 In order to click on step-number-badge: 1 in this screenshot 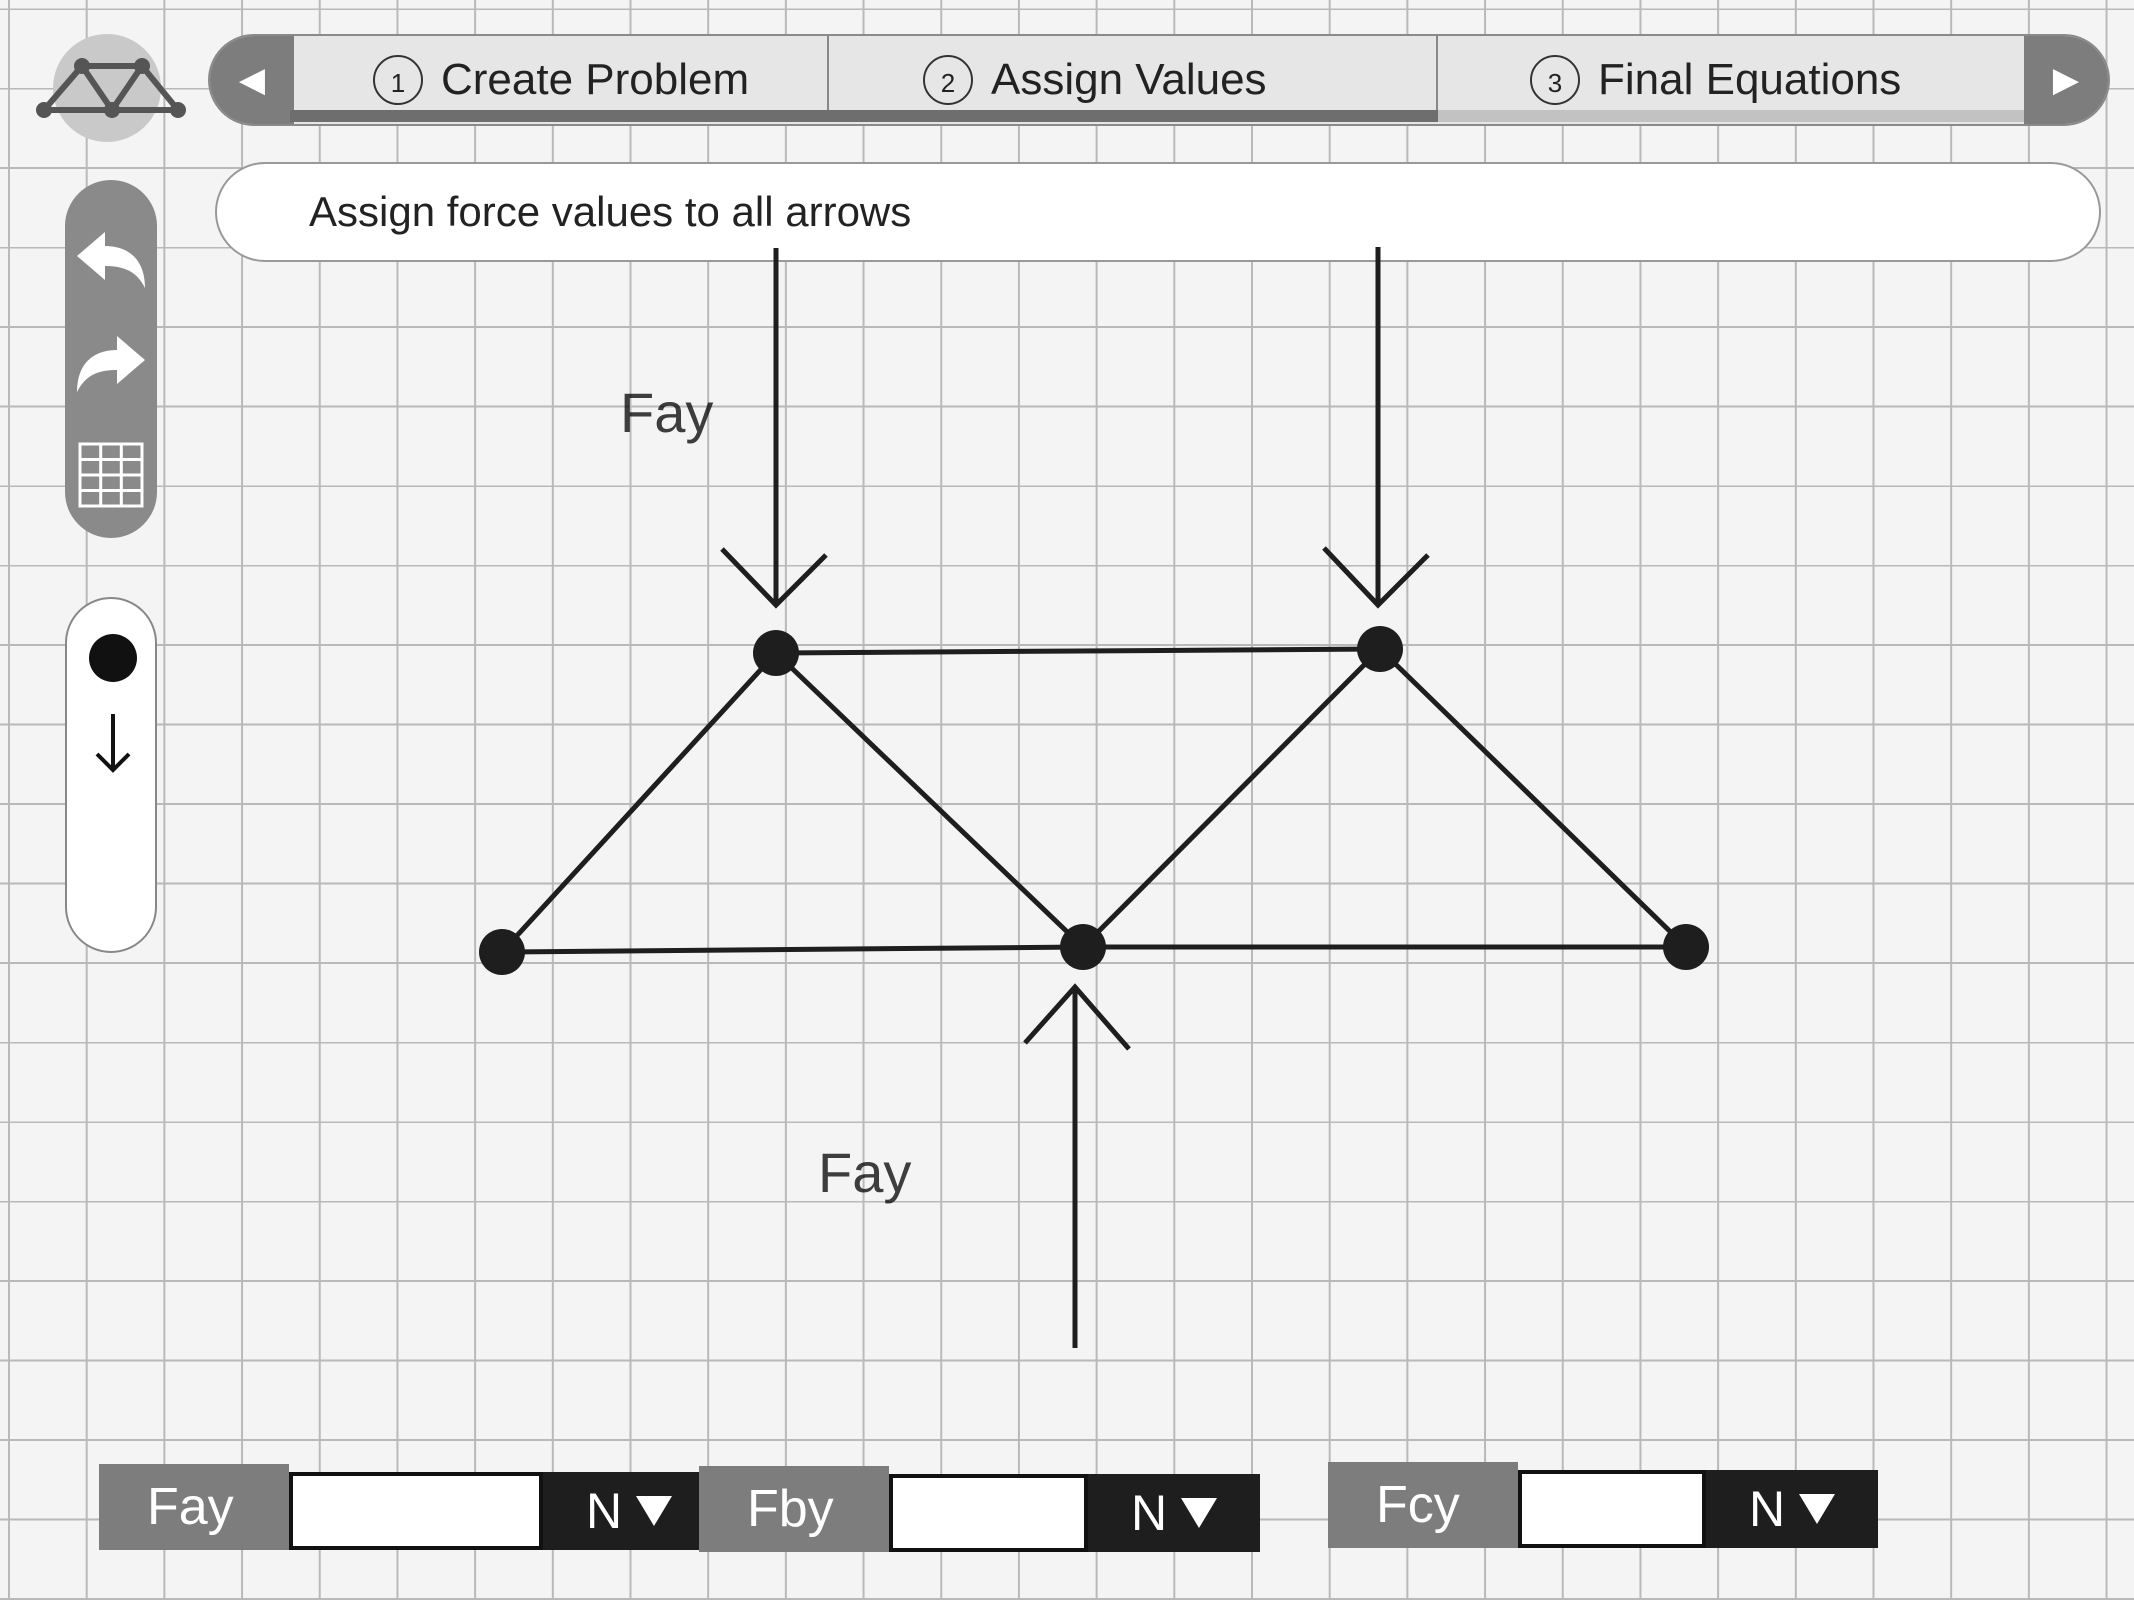, I will do `click(398, 80)`.